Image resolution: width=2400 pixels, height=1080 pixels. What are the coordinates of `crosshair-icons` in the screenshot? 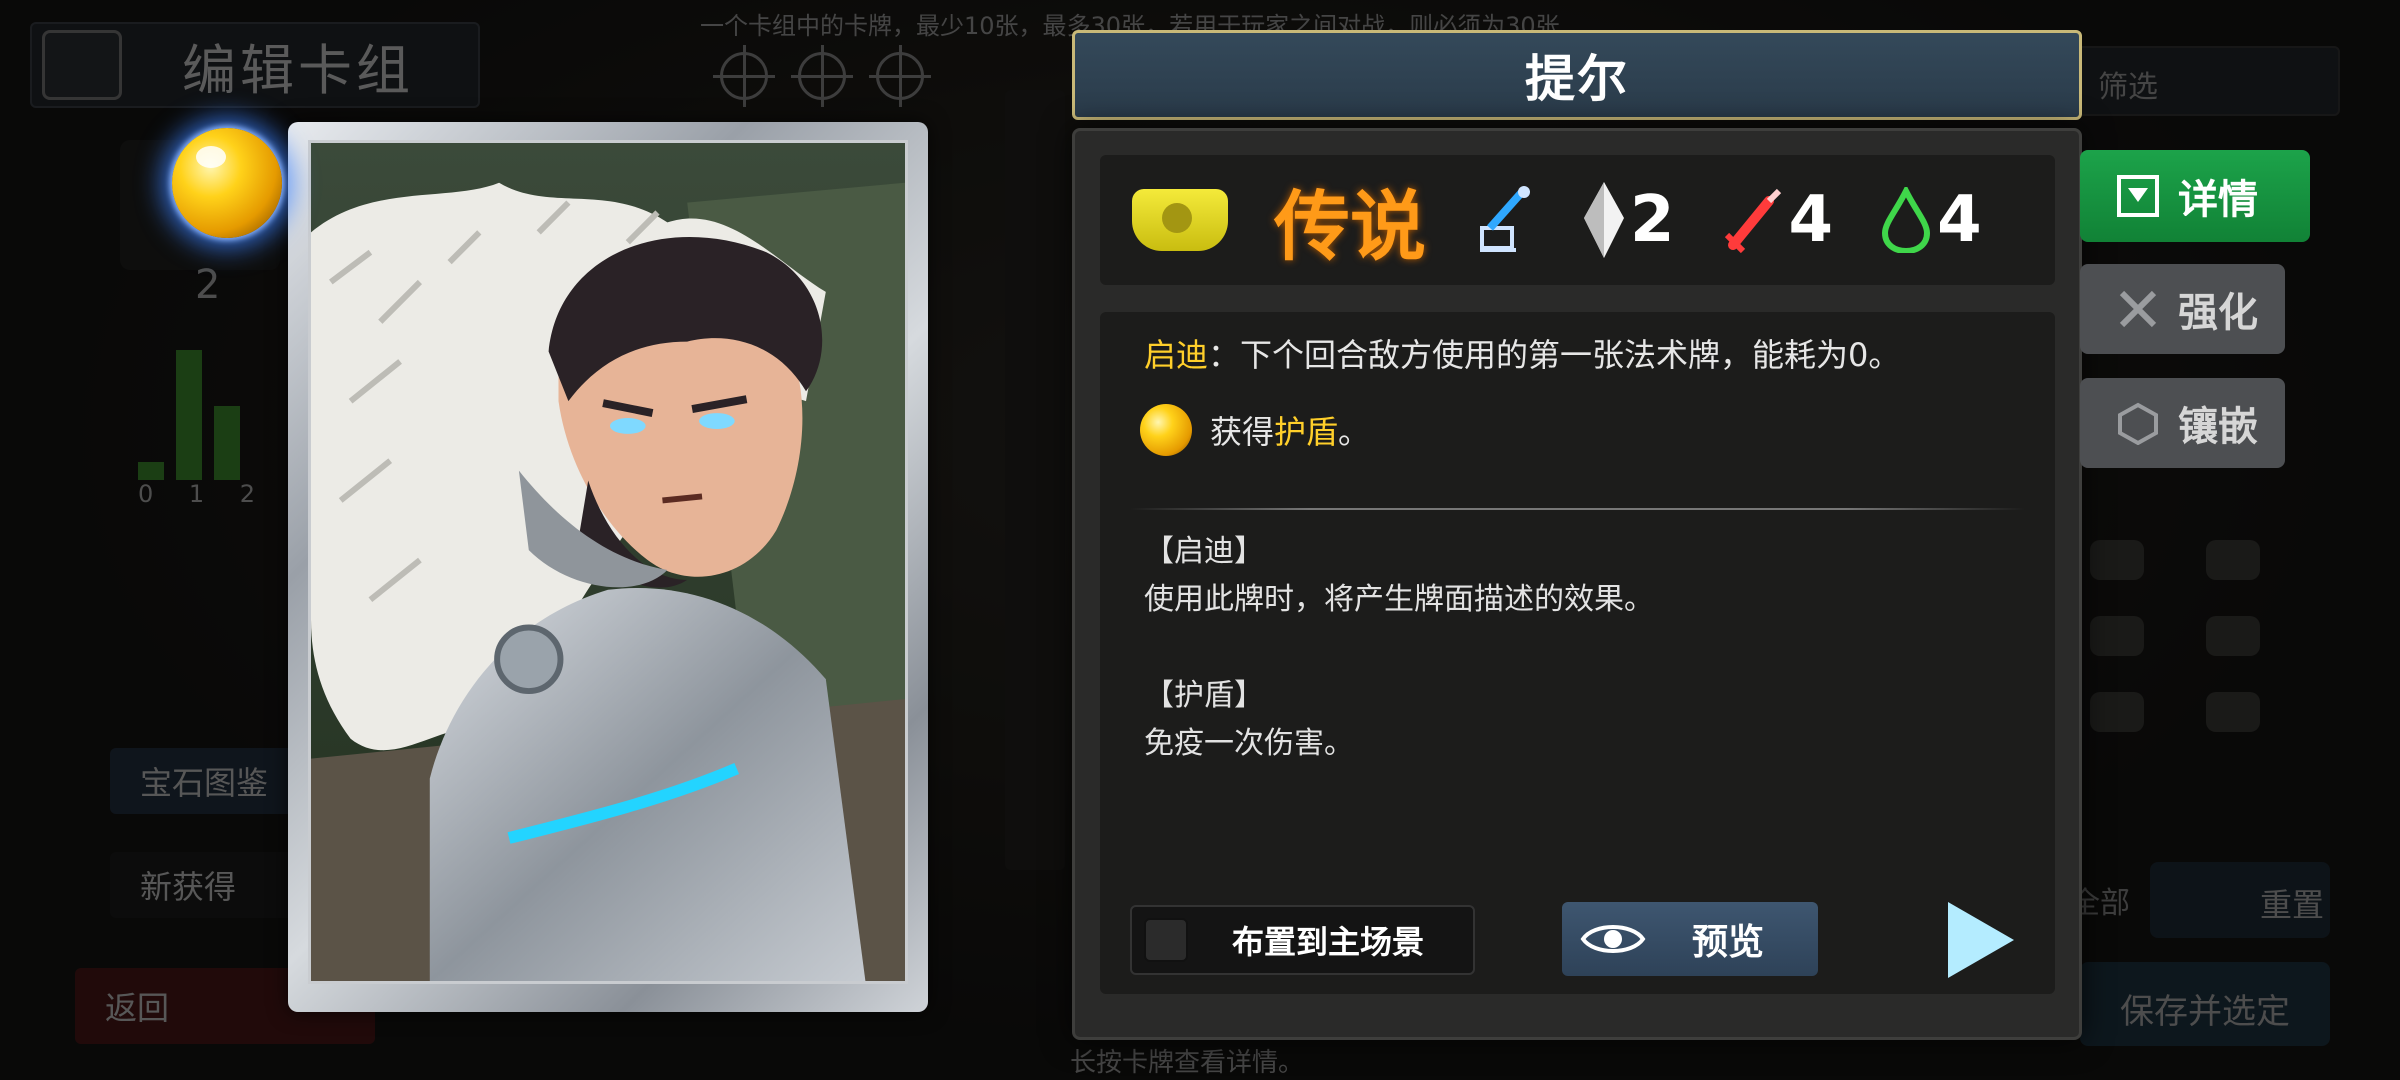 It's located at (822, 76).